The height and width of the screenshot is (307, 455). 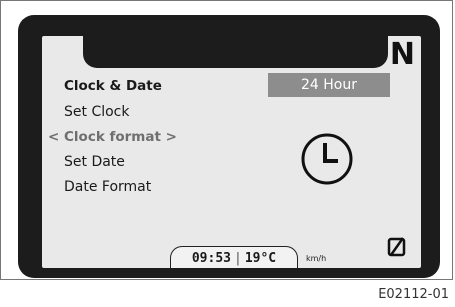 I want to click on gear-indicator: N, so click(x=402, y=54).